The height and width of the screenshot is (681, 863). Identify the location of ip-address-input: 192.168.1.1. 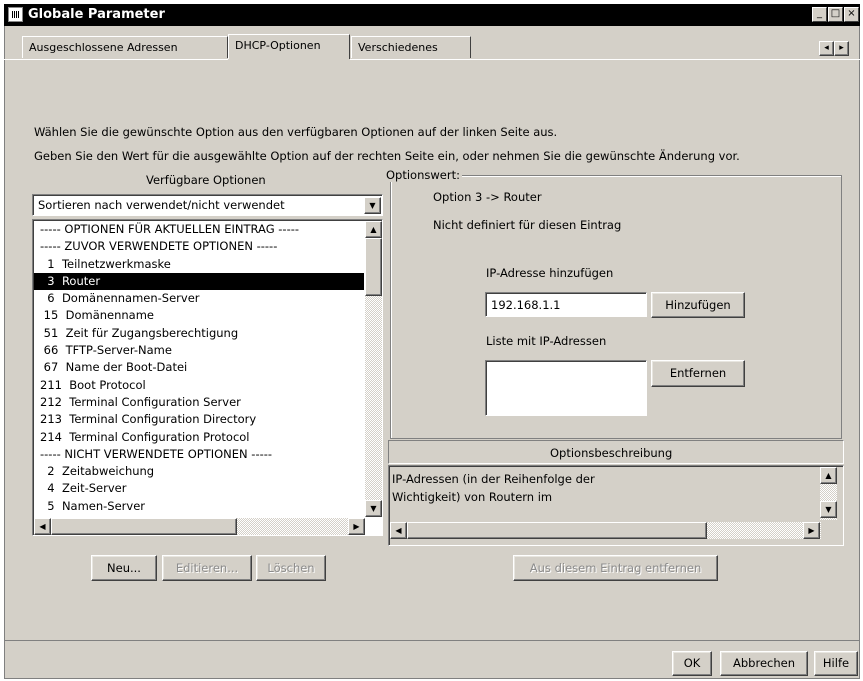
(566, 304).